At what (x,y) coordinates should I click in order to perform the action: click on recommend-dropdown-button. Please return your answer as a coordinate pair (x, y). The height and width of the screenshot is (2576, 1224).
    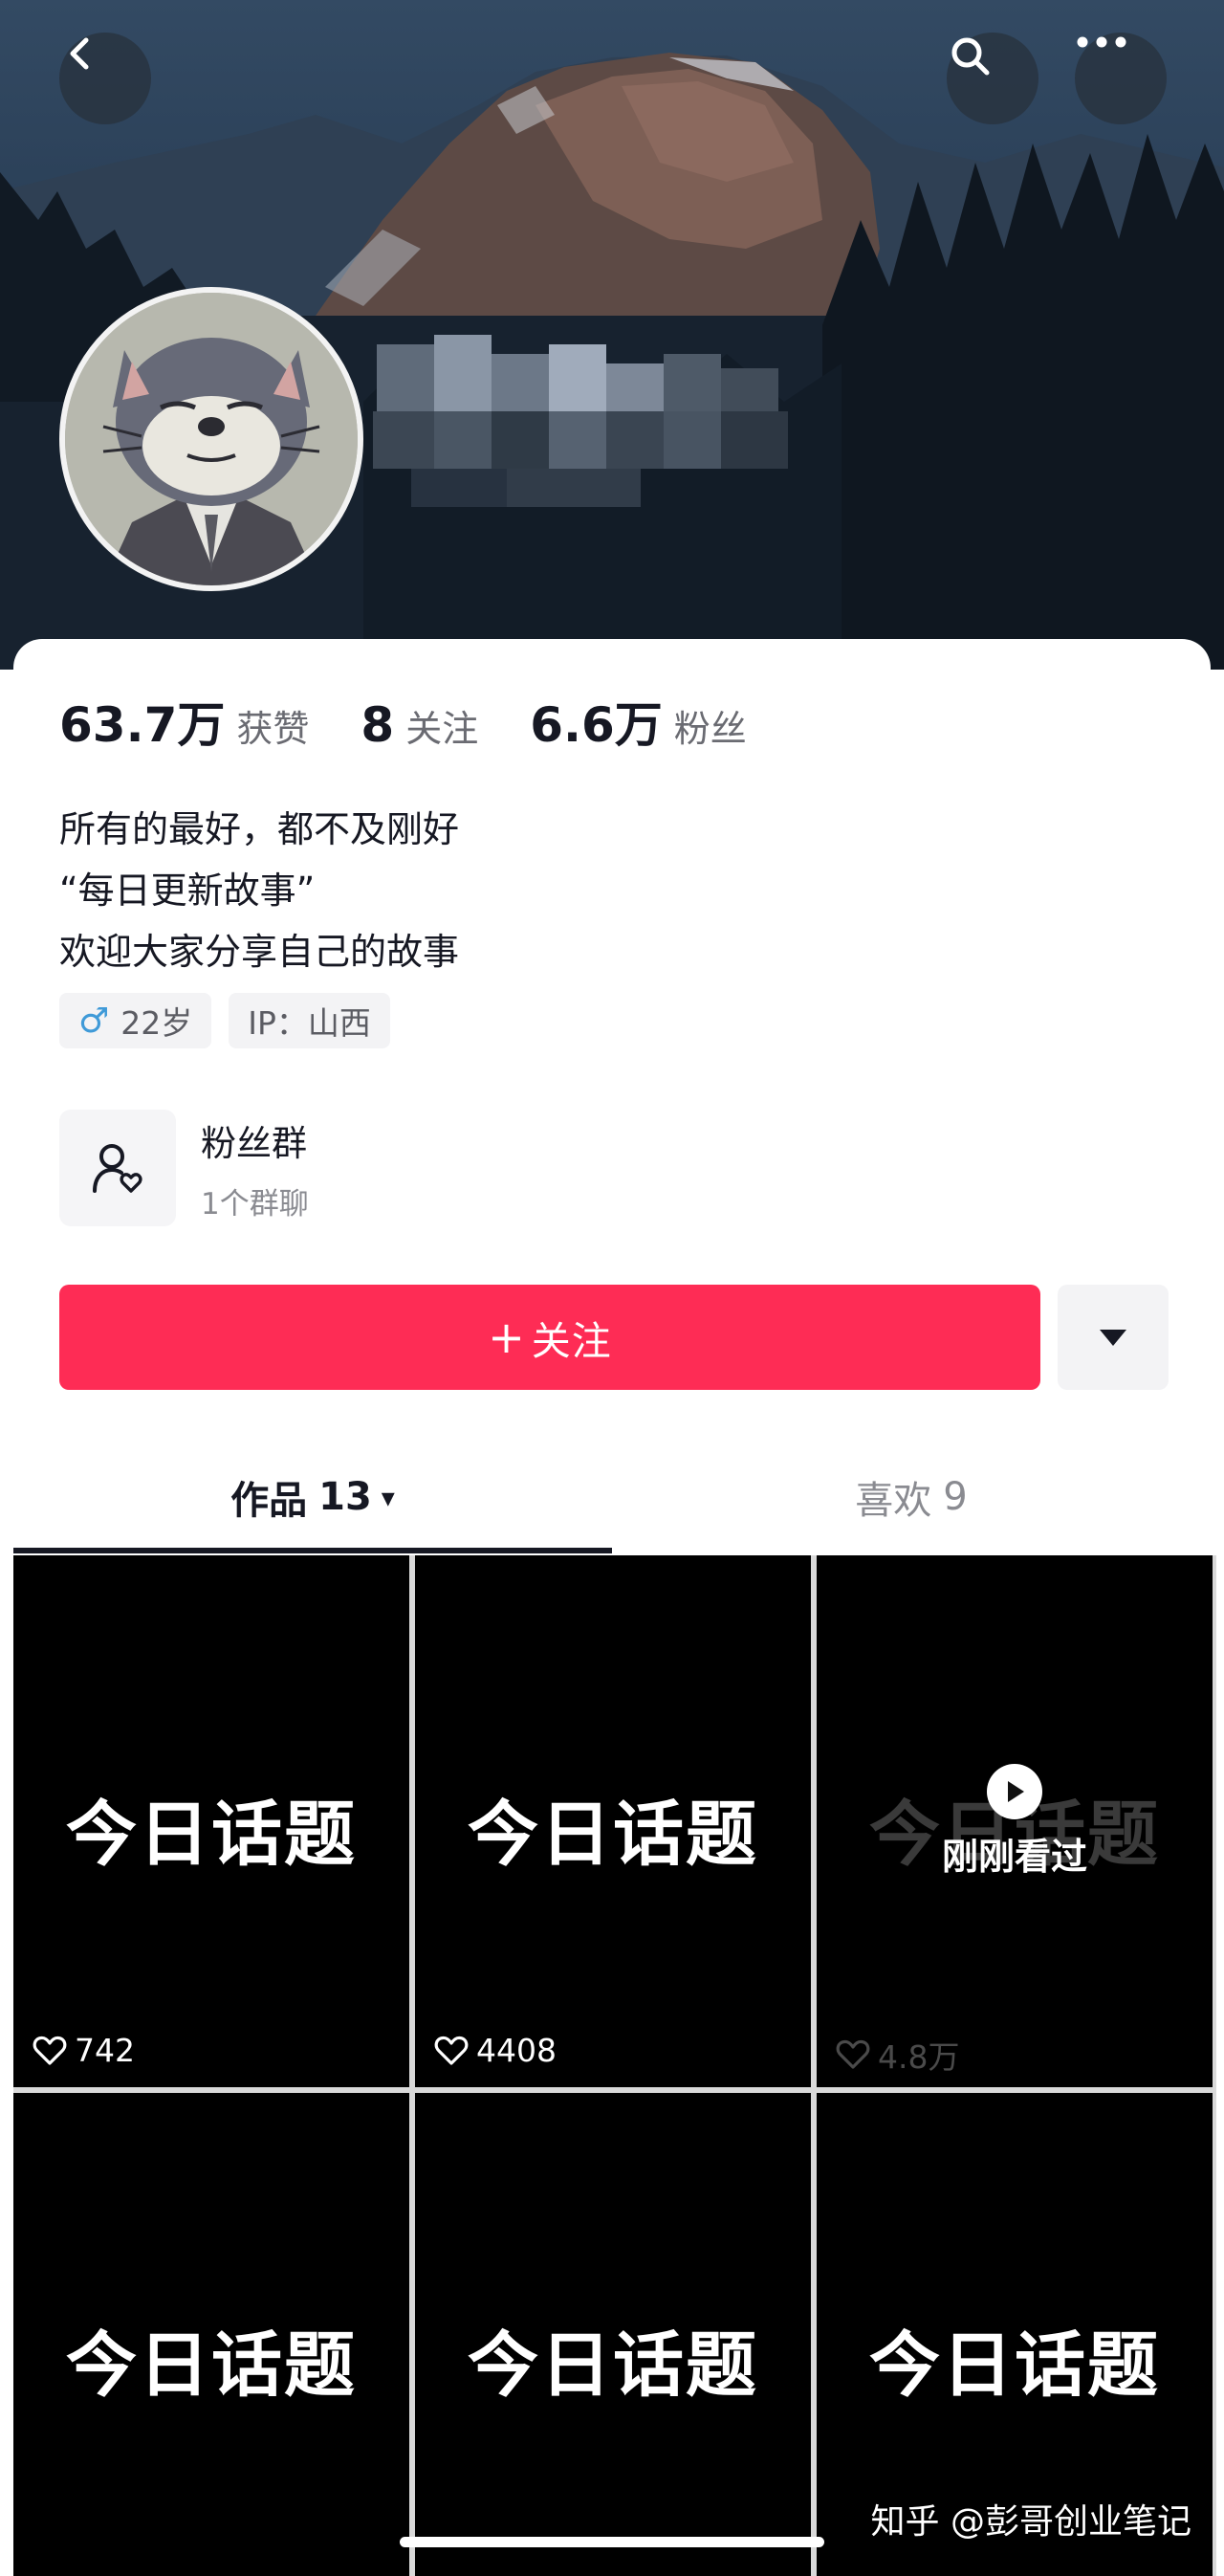
    Looking at the image, I should click on (1114, 1337).